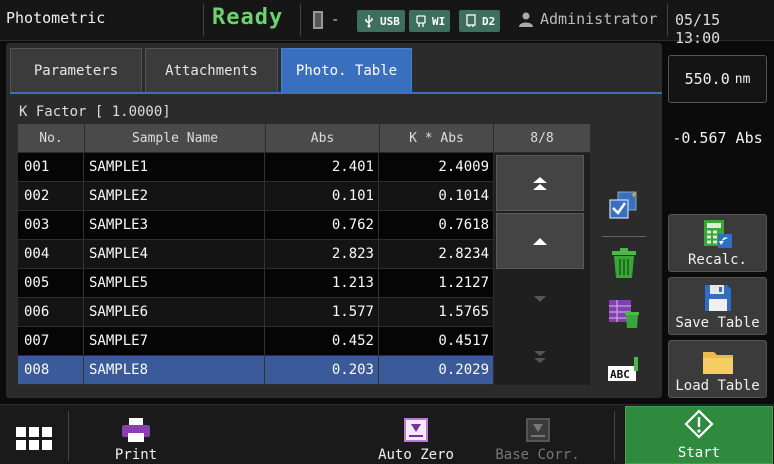 The width and height of the screenshot is (774, 464). I want to click on table-row-selected: 008 SAMPLE8 0.203 0.2029, so click(255, 370).